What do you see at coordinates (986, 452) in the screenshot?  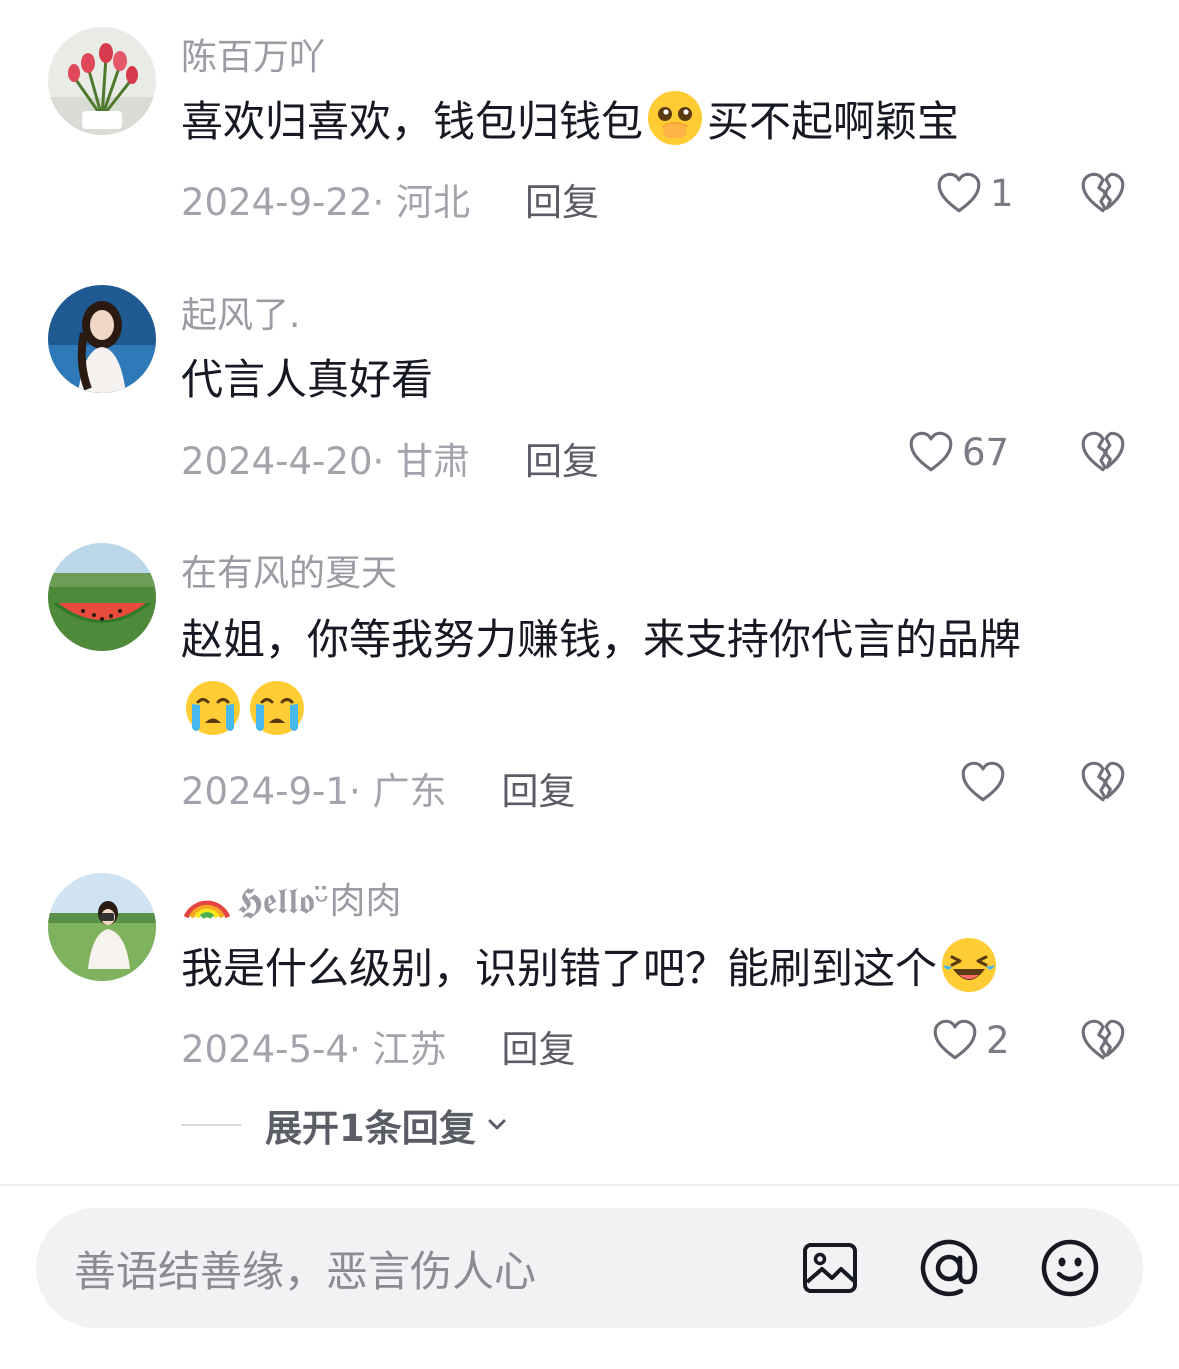 I see `like-count: 67` at bounding box center [986, 452].